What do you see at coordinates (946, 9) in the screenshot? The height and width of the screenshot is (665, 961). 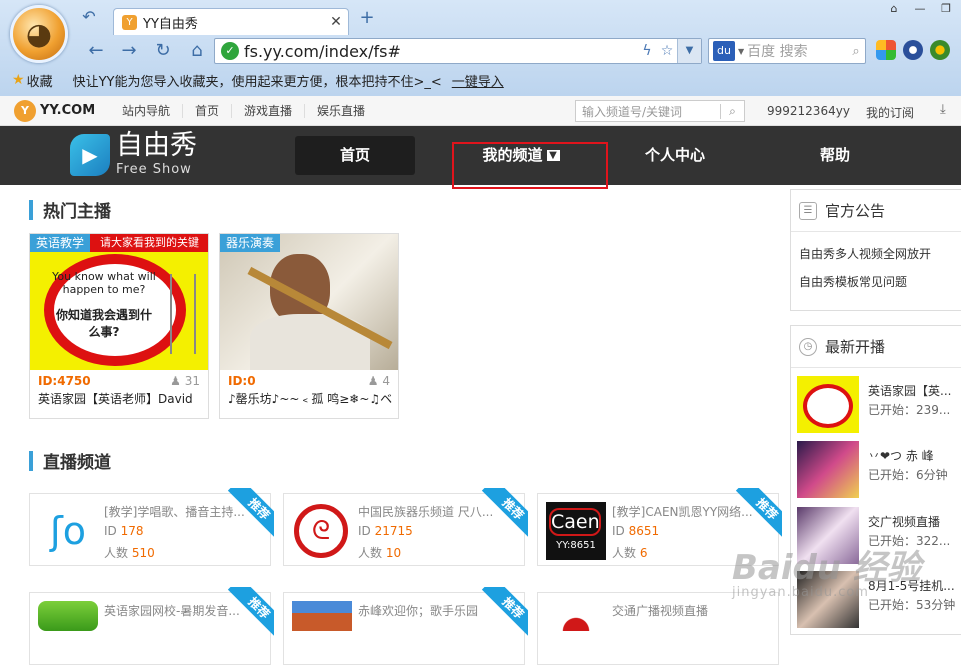 I see `restore-icon: ❐` at bounding box center [946, 9].